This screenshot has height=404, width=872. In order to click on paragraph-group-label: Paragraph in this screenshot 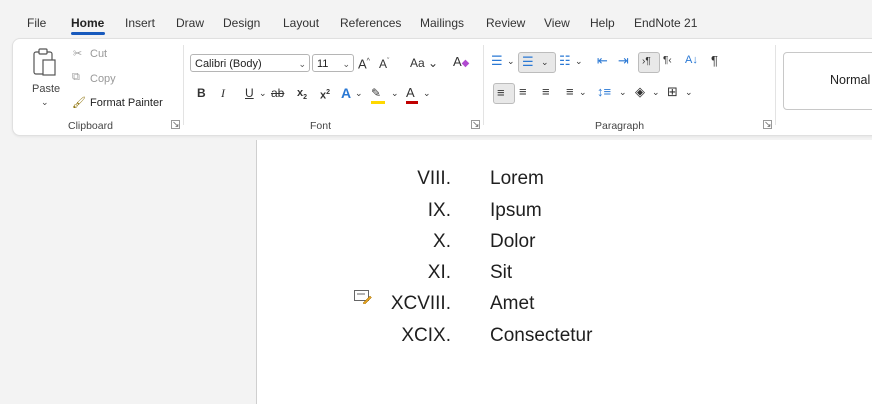, I will do `click(620, 126)`.